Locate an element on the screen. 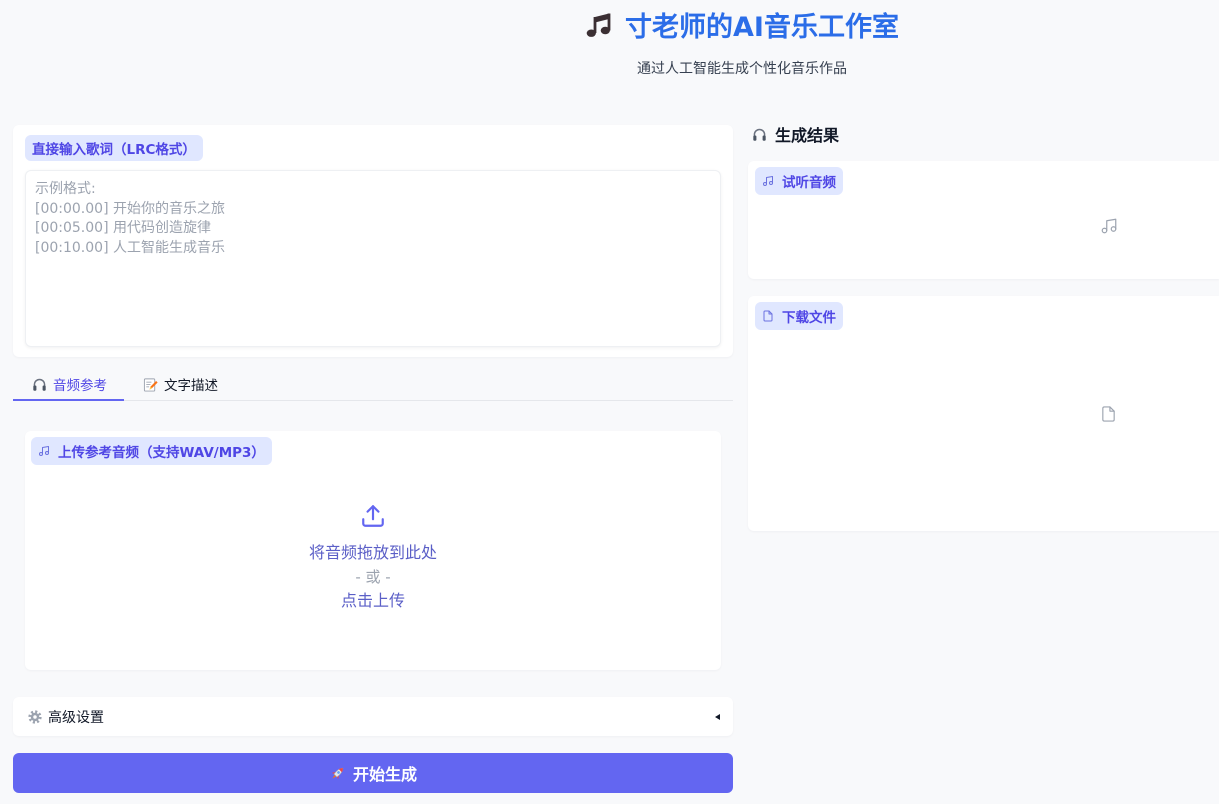 The height and width of the screenshot is (804, 1219). click-upload-text: 点击上传 is located at coordinates (373, 601).